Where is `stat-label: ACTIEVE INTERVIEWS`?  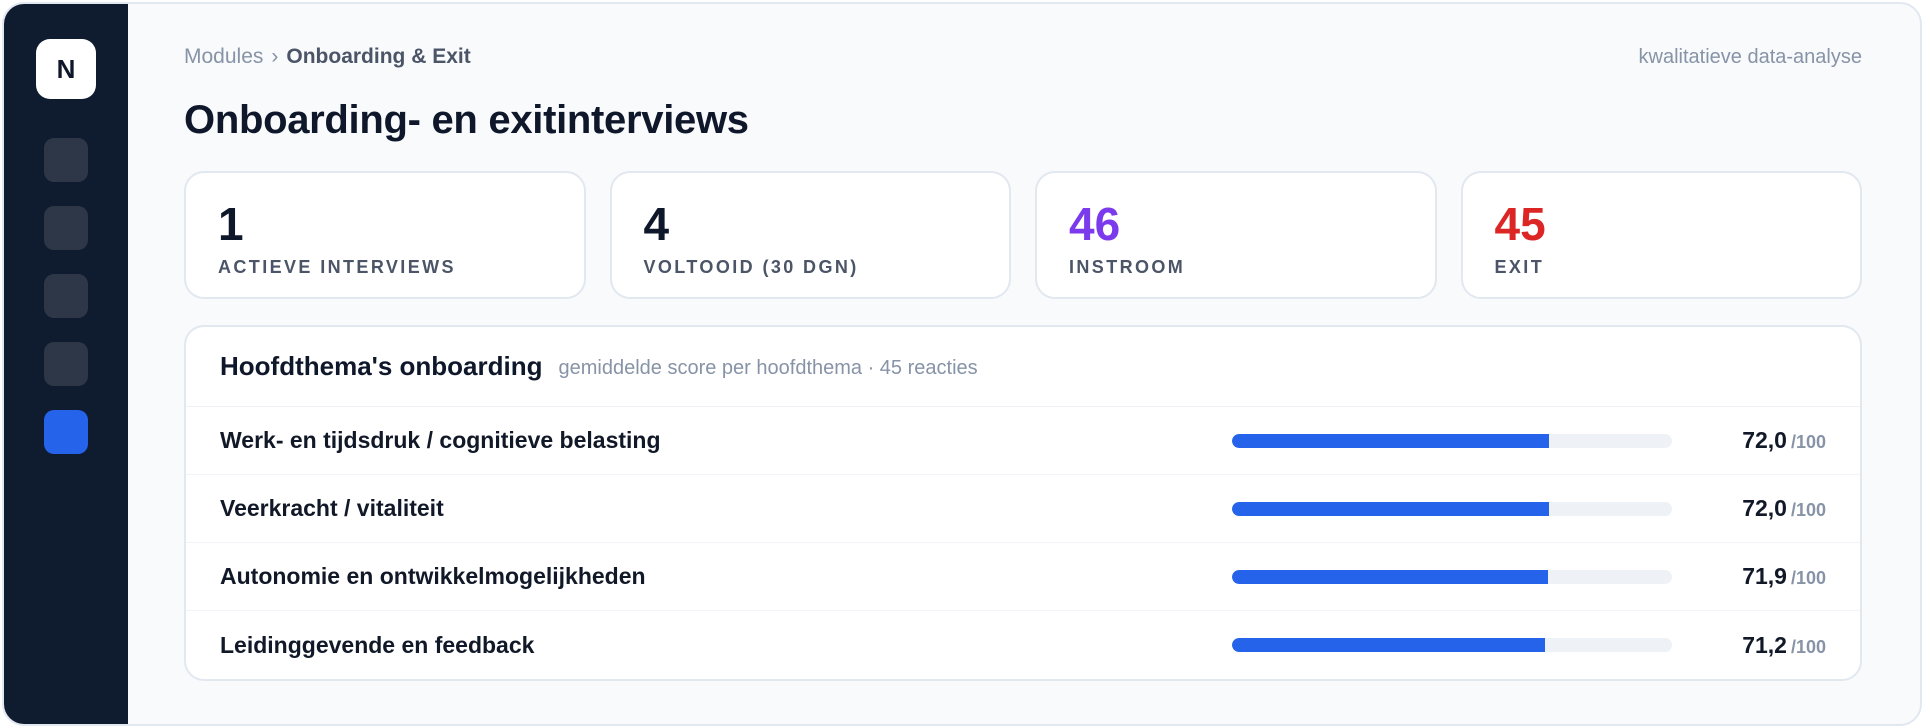 stat-label: ACTIEVE INTERVIEWS is located at coordinates (337, 267).